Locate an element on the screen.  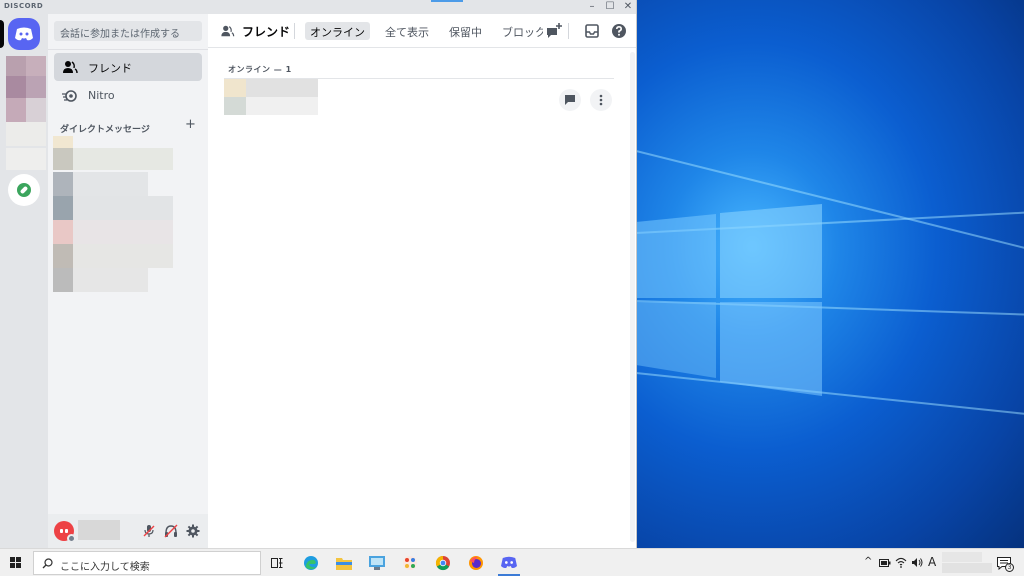
status-indicator is located at coordinates (71, 538).